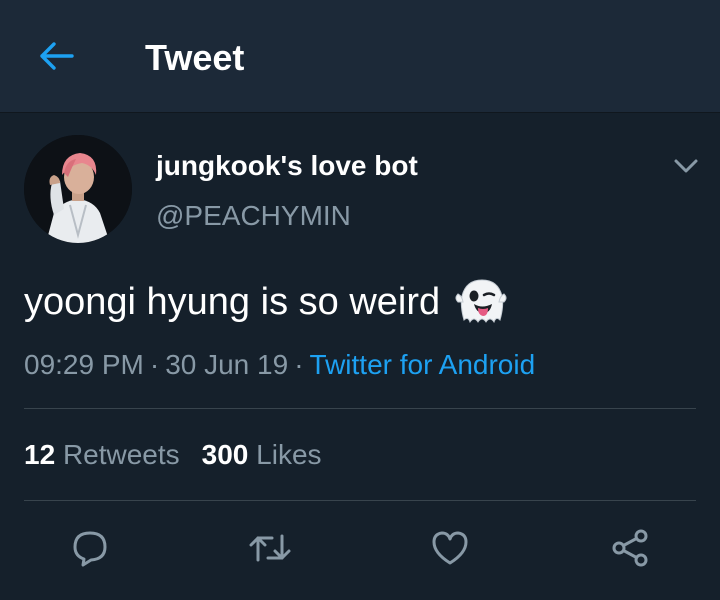  Describe the element at coordinates (253, 215) in the screenshot. I see `author-handle: @PEACHYMIN` at that location.